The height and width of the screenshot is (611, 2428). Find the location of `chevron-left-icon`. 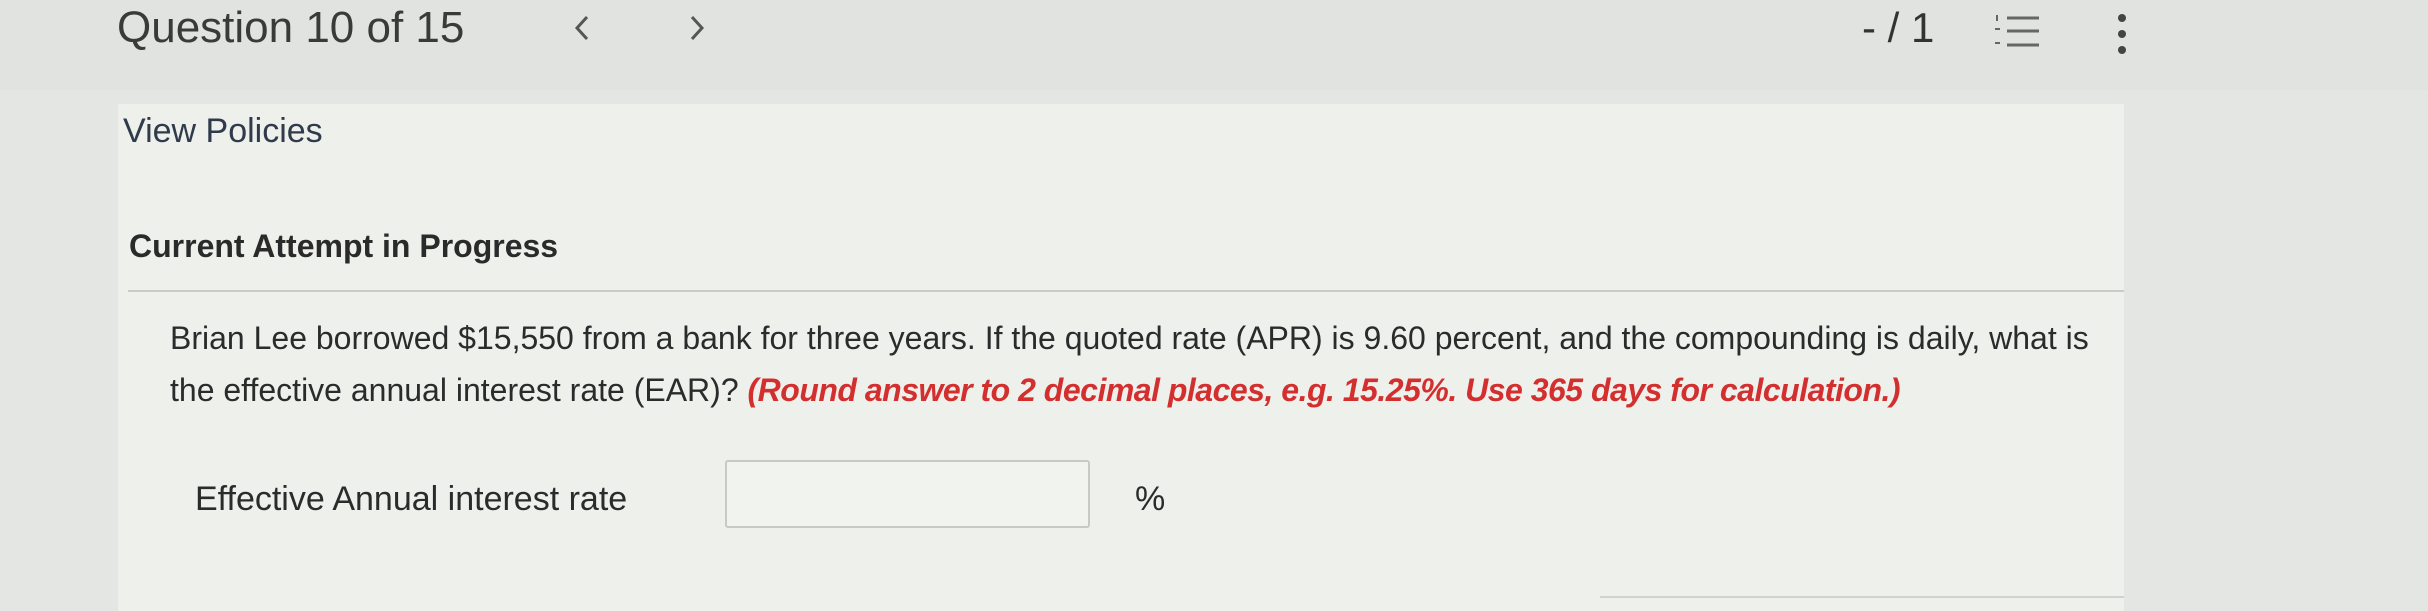

chevron-left-icon is located at coordinates (581, 28).